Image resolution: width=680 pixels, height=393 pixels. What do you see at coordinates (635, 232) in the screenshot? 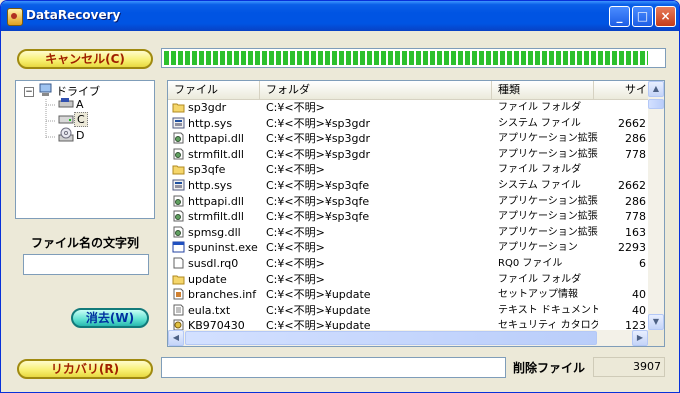
I see `size-cell: 163` at bounding box center [635, 232].